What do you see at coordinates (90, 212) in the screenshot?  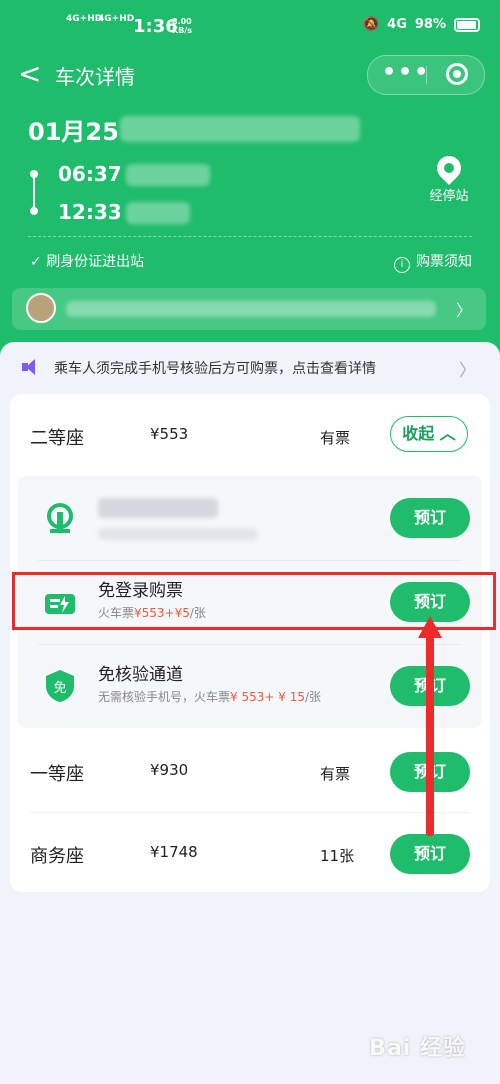 I see `arrive-time: 12:33` at bounding box center [90, 212].